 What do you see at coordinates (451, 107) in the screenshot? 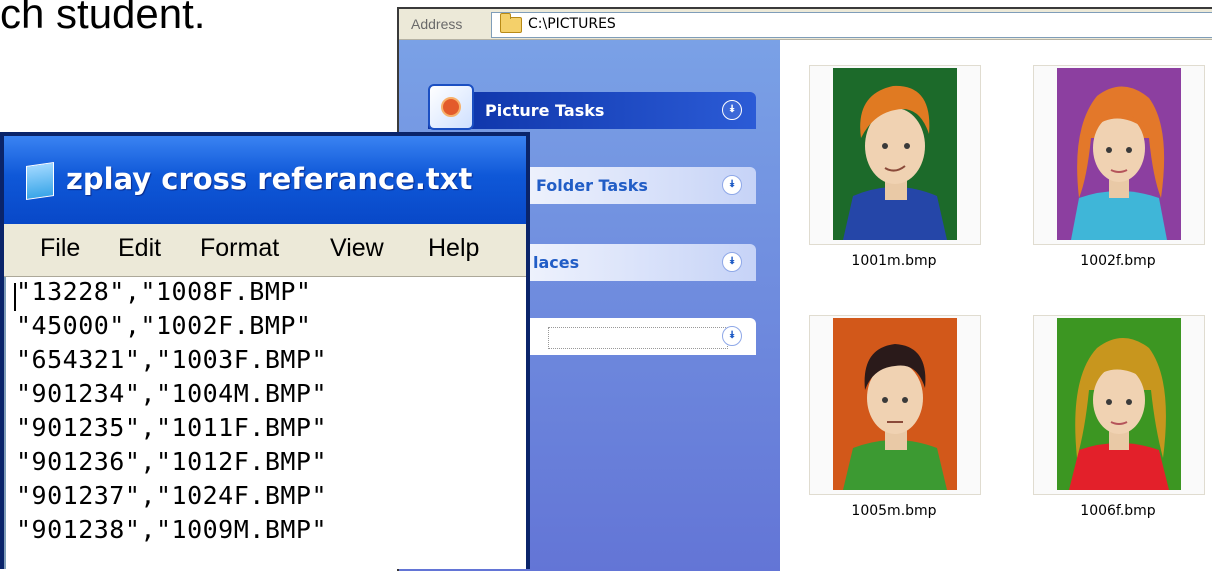
I see `picture-tasks-icon` at bounding box center [451, 107].